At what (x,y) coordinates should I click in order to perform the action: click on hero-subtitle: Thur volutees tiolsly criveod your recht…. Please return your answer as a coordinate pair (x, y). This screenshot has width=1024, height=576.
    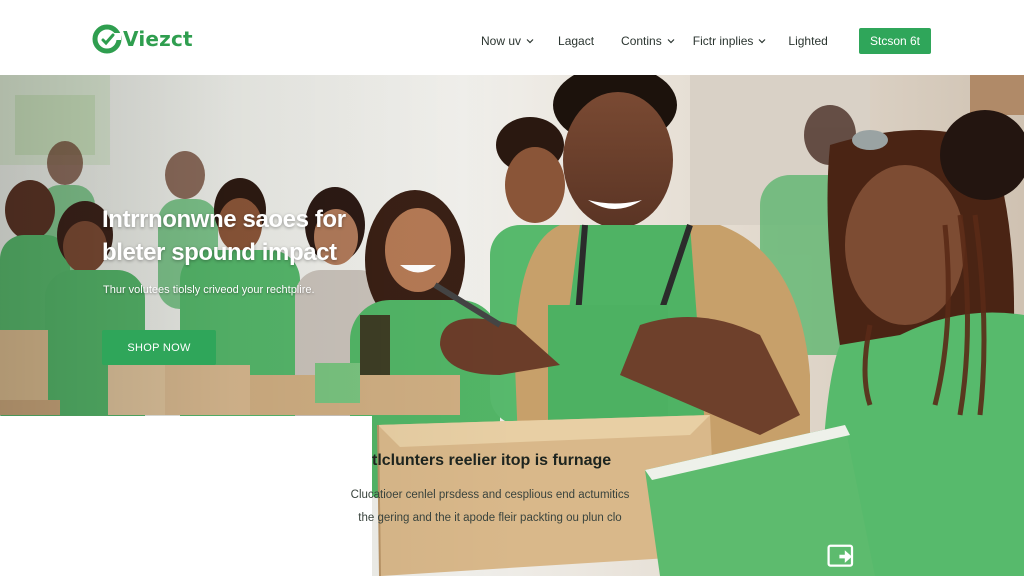
    Looking at the image, I should click on (209, 290).